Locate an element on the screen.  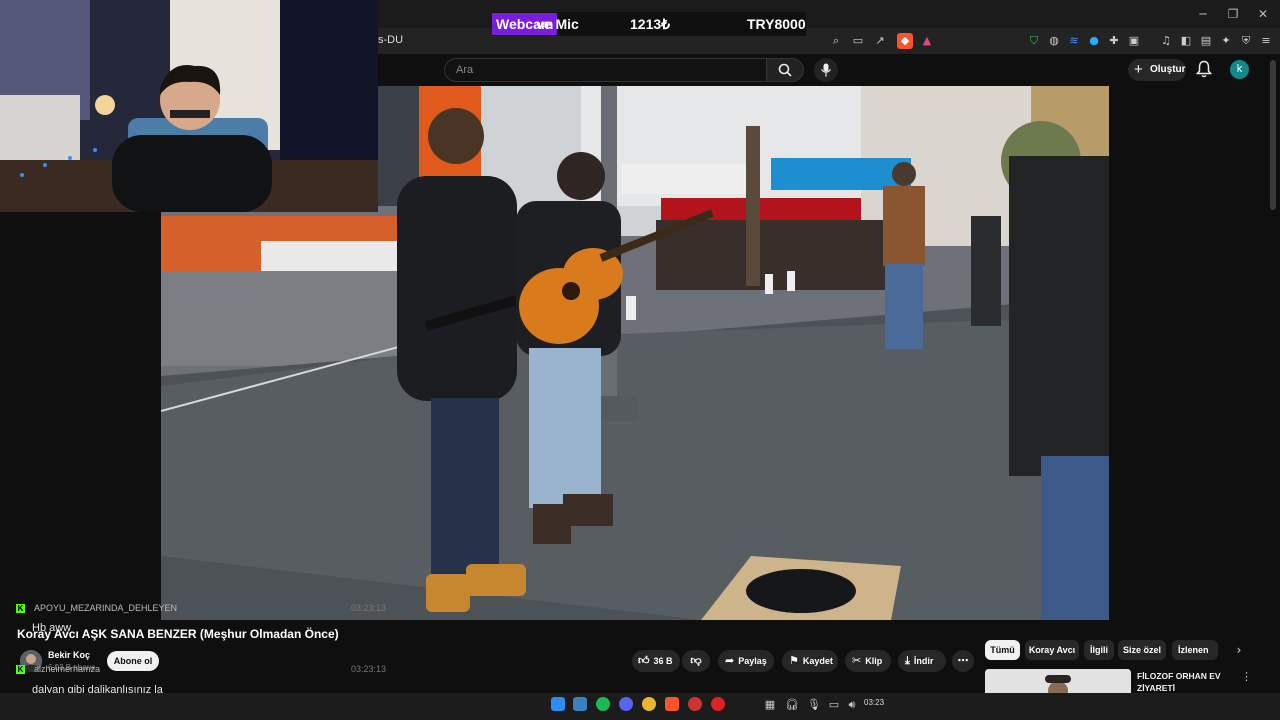
bell-icon is located at coordinates (1204, 69).